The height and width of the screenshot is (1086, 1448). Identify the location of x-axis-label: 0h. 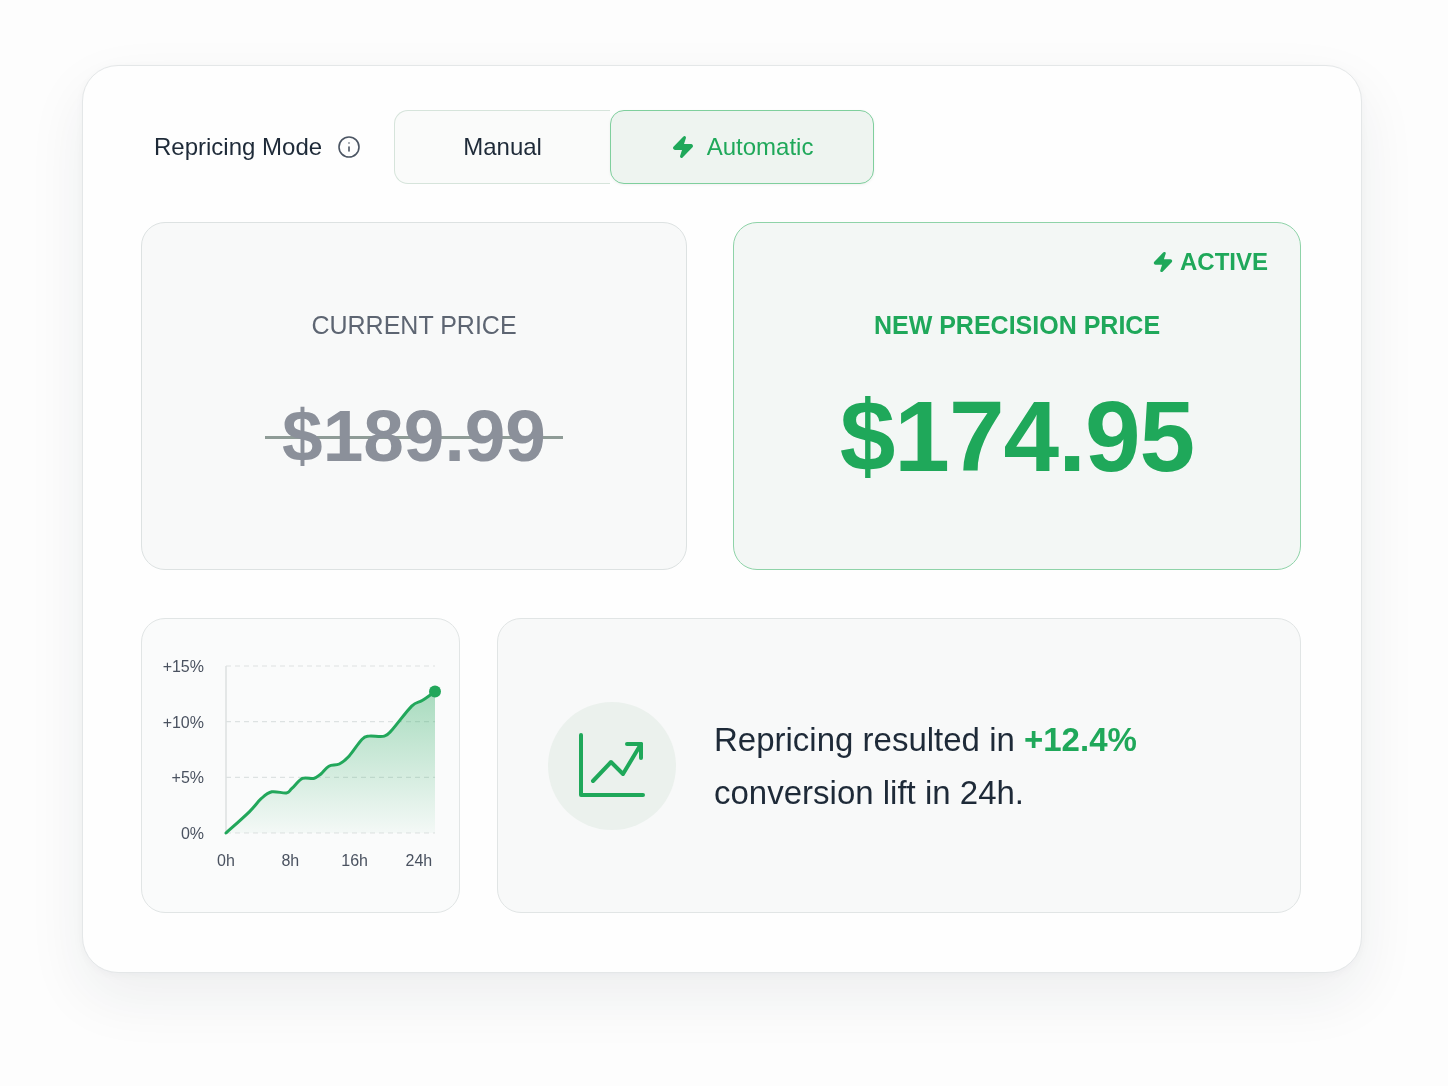
(226, 860).